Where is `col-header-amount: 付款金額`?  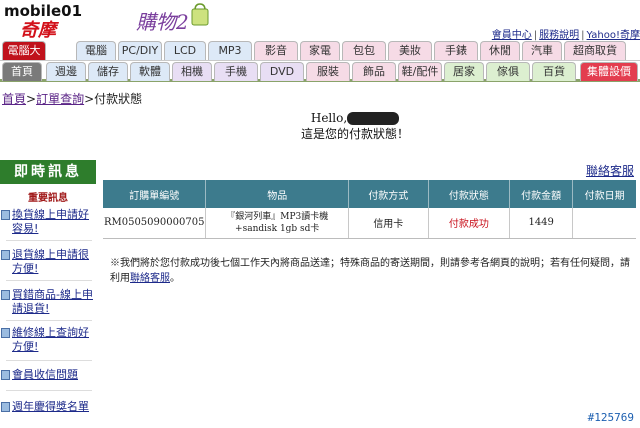
col-header-amount: 付款金額 is located at coordinates (541, 194).